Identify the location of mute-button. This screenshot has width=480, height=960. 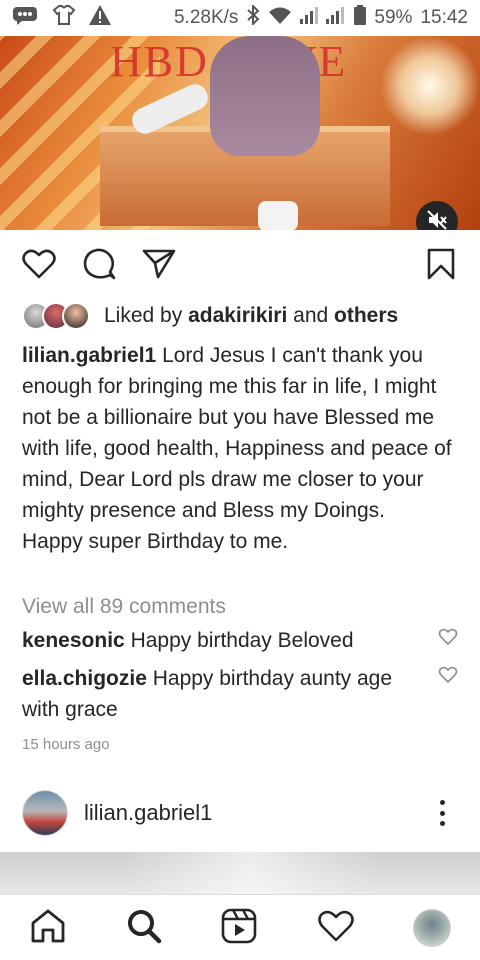
(437, 215).